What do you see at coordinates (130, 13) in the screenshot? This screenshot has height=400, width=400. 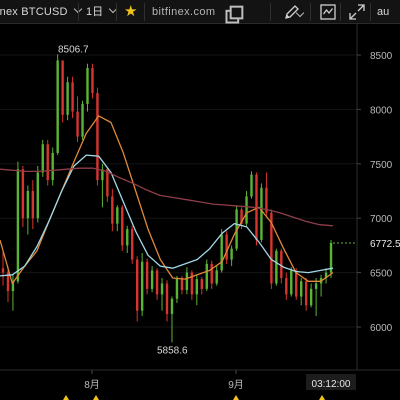 I see `star-icon: ★` at bounding box center [130, 13].